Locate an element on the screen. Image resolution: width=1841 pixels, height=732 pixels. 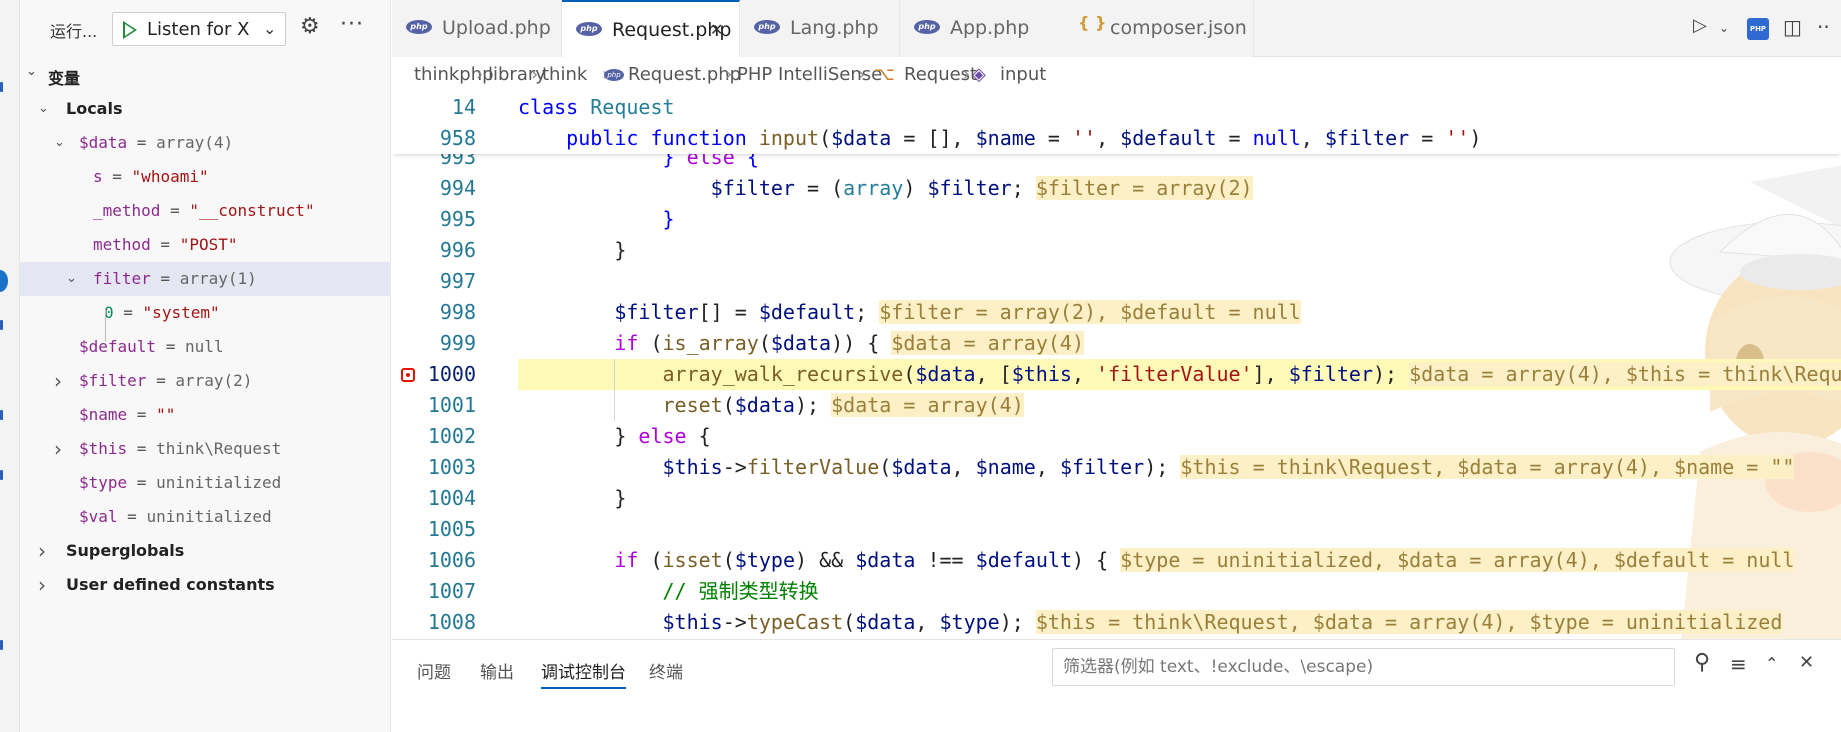
variables-group: › User defined constants is located at coordinates (205, 585).